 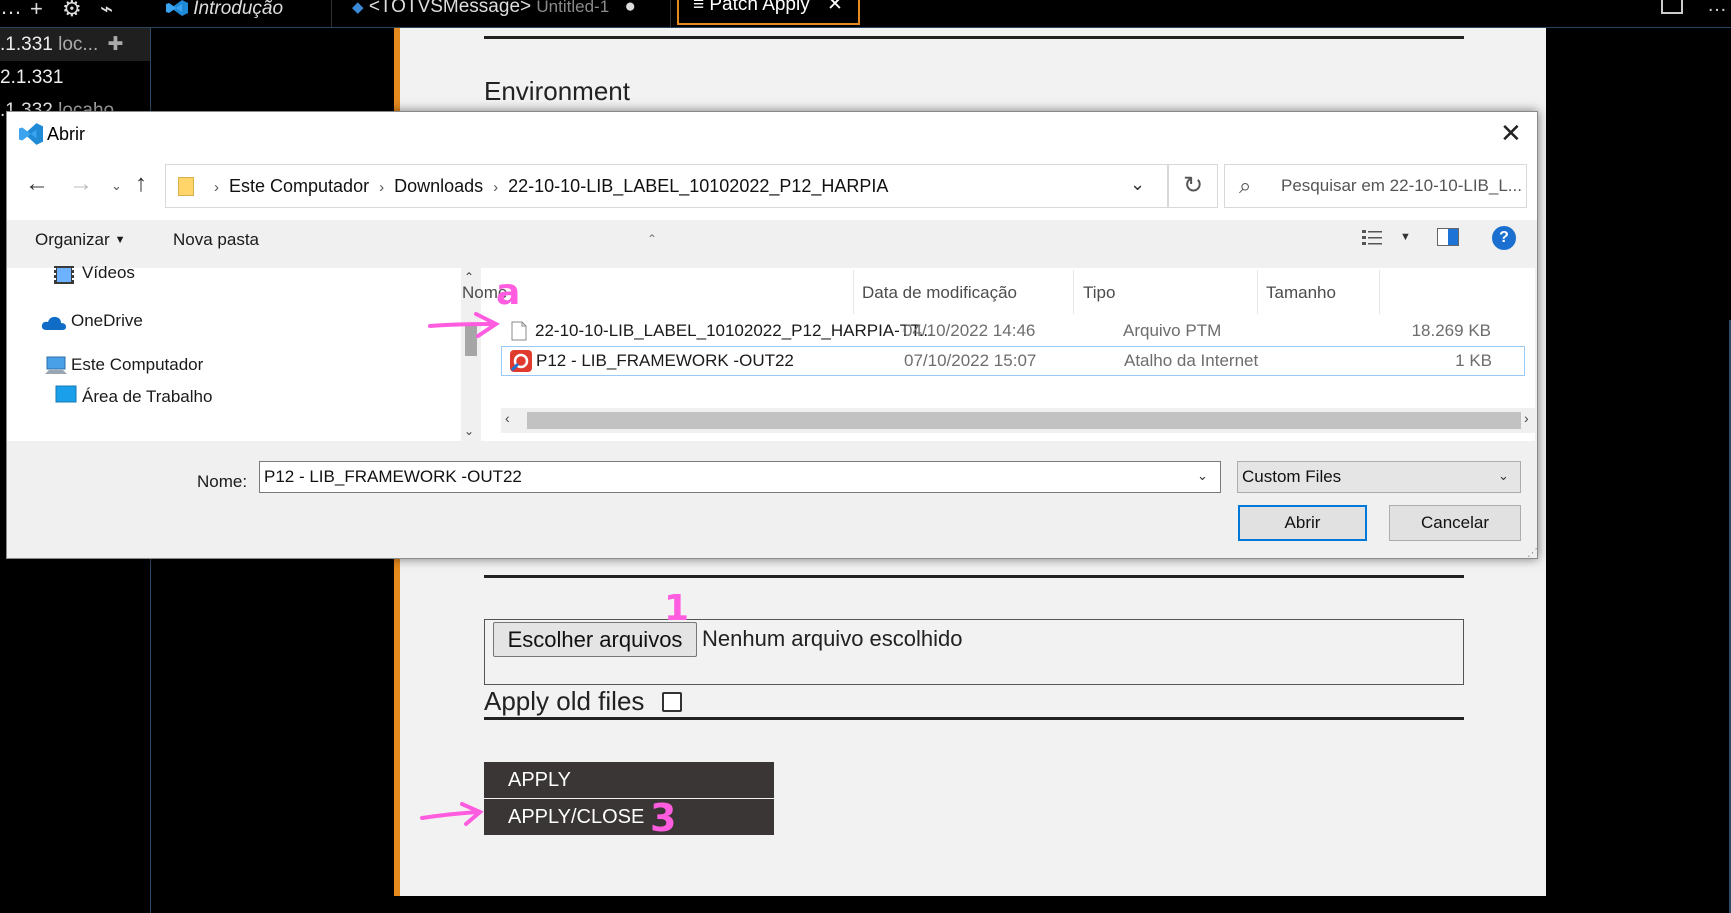 I want to click on tab-introducao: Introdução, so click(x=224, y=13).